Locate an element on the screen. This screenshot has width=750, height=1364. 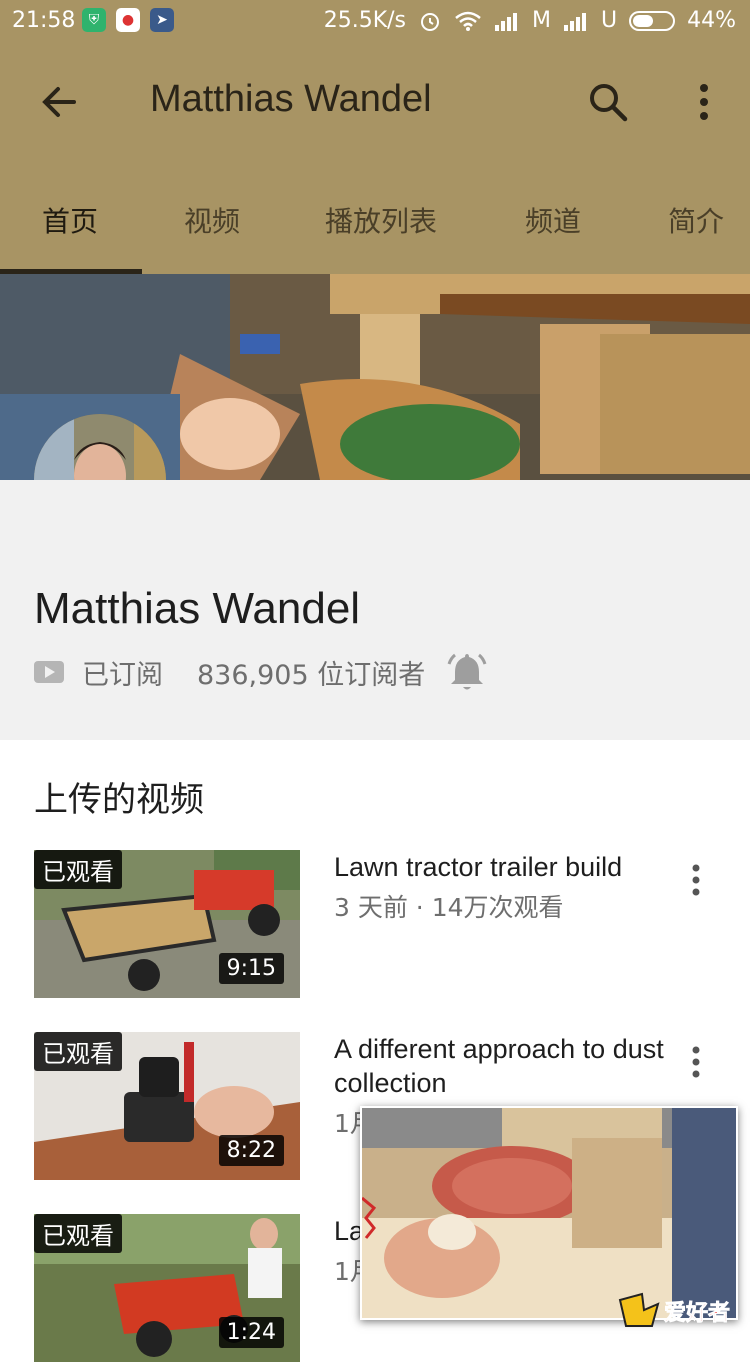
subscription-row: 已订阅 836,905 位订阅者 is located at coordinates (261, 672).